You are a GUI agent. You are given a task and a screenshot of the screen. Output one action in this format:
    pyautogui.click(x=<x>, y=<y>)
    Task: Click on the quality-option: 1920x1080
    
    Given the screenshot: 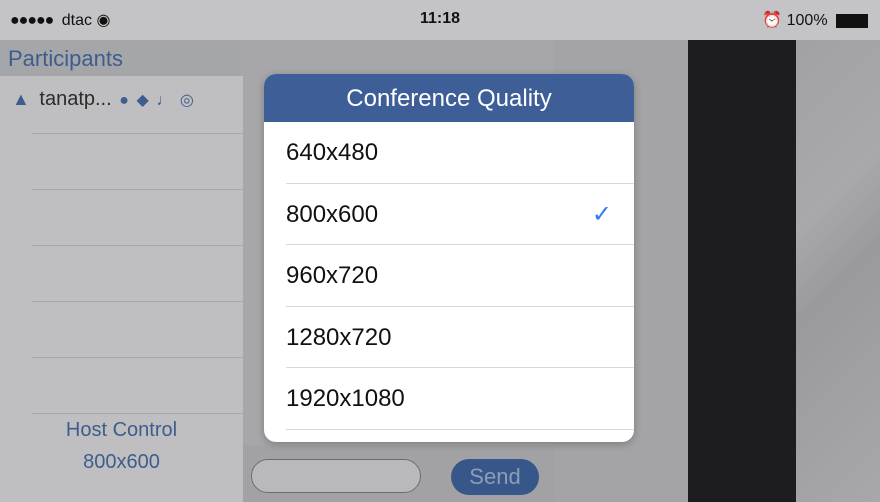 What is the action you would take?
    pyautogui.click(x=449, y=399)
    